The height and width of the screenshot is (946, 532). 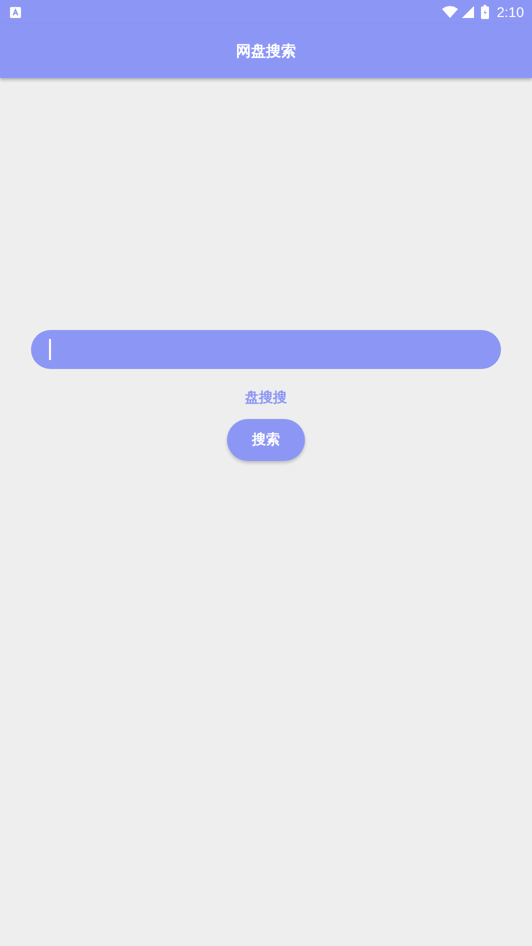 What do you see at coordinates (266, 349) in the screenshot?
I see `search-field` at bounding box center [266, 349].